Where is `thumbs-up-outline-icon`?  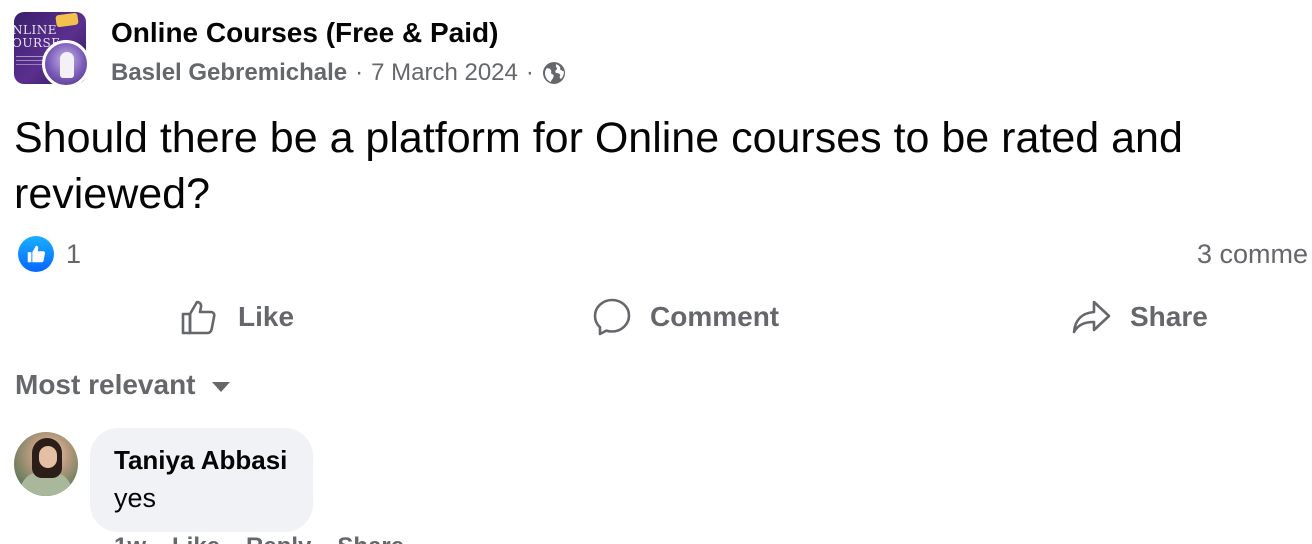
thumbs-up-outline-icon is located at coordinates (198, 317).